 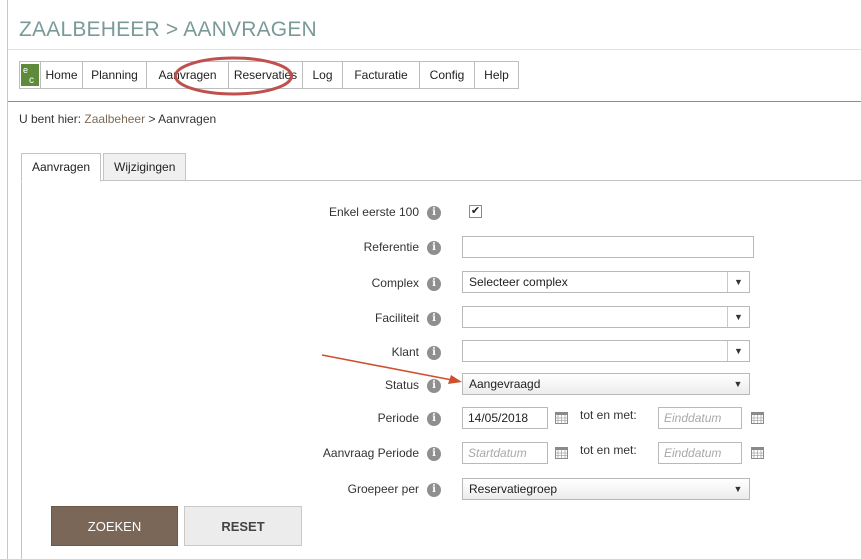 I want to click on status-select: Aangevraagd ▼, so click(x=606, y=384).